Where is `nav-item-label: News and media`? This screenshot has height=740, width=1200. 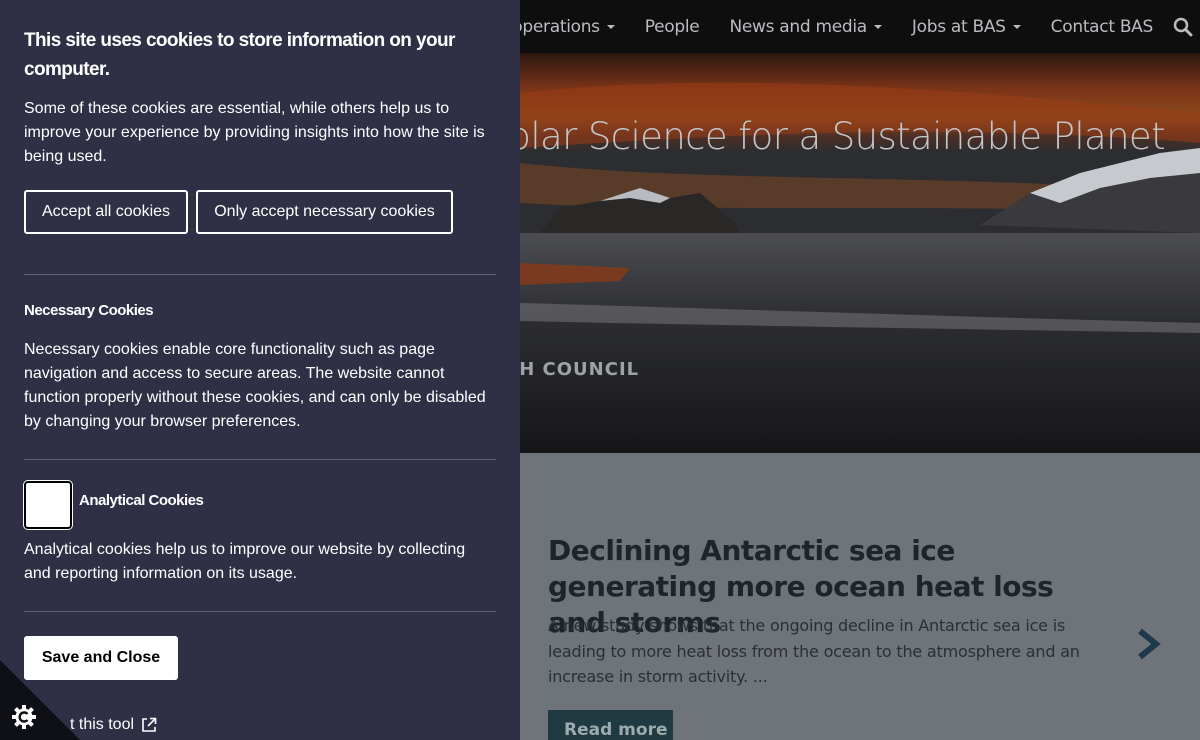
nav-item-label: News and media is located at coordinates (798, 26).